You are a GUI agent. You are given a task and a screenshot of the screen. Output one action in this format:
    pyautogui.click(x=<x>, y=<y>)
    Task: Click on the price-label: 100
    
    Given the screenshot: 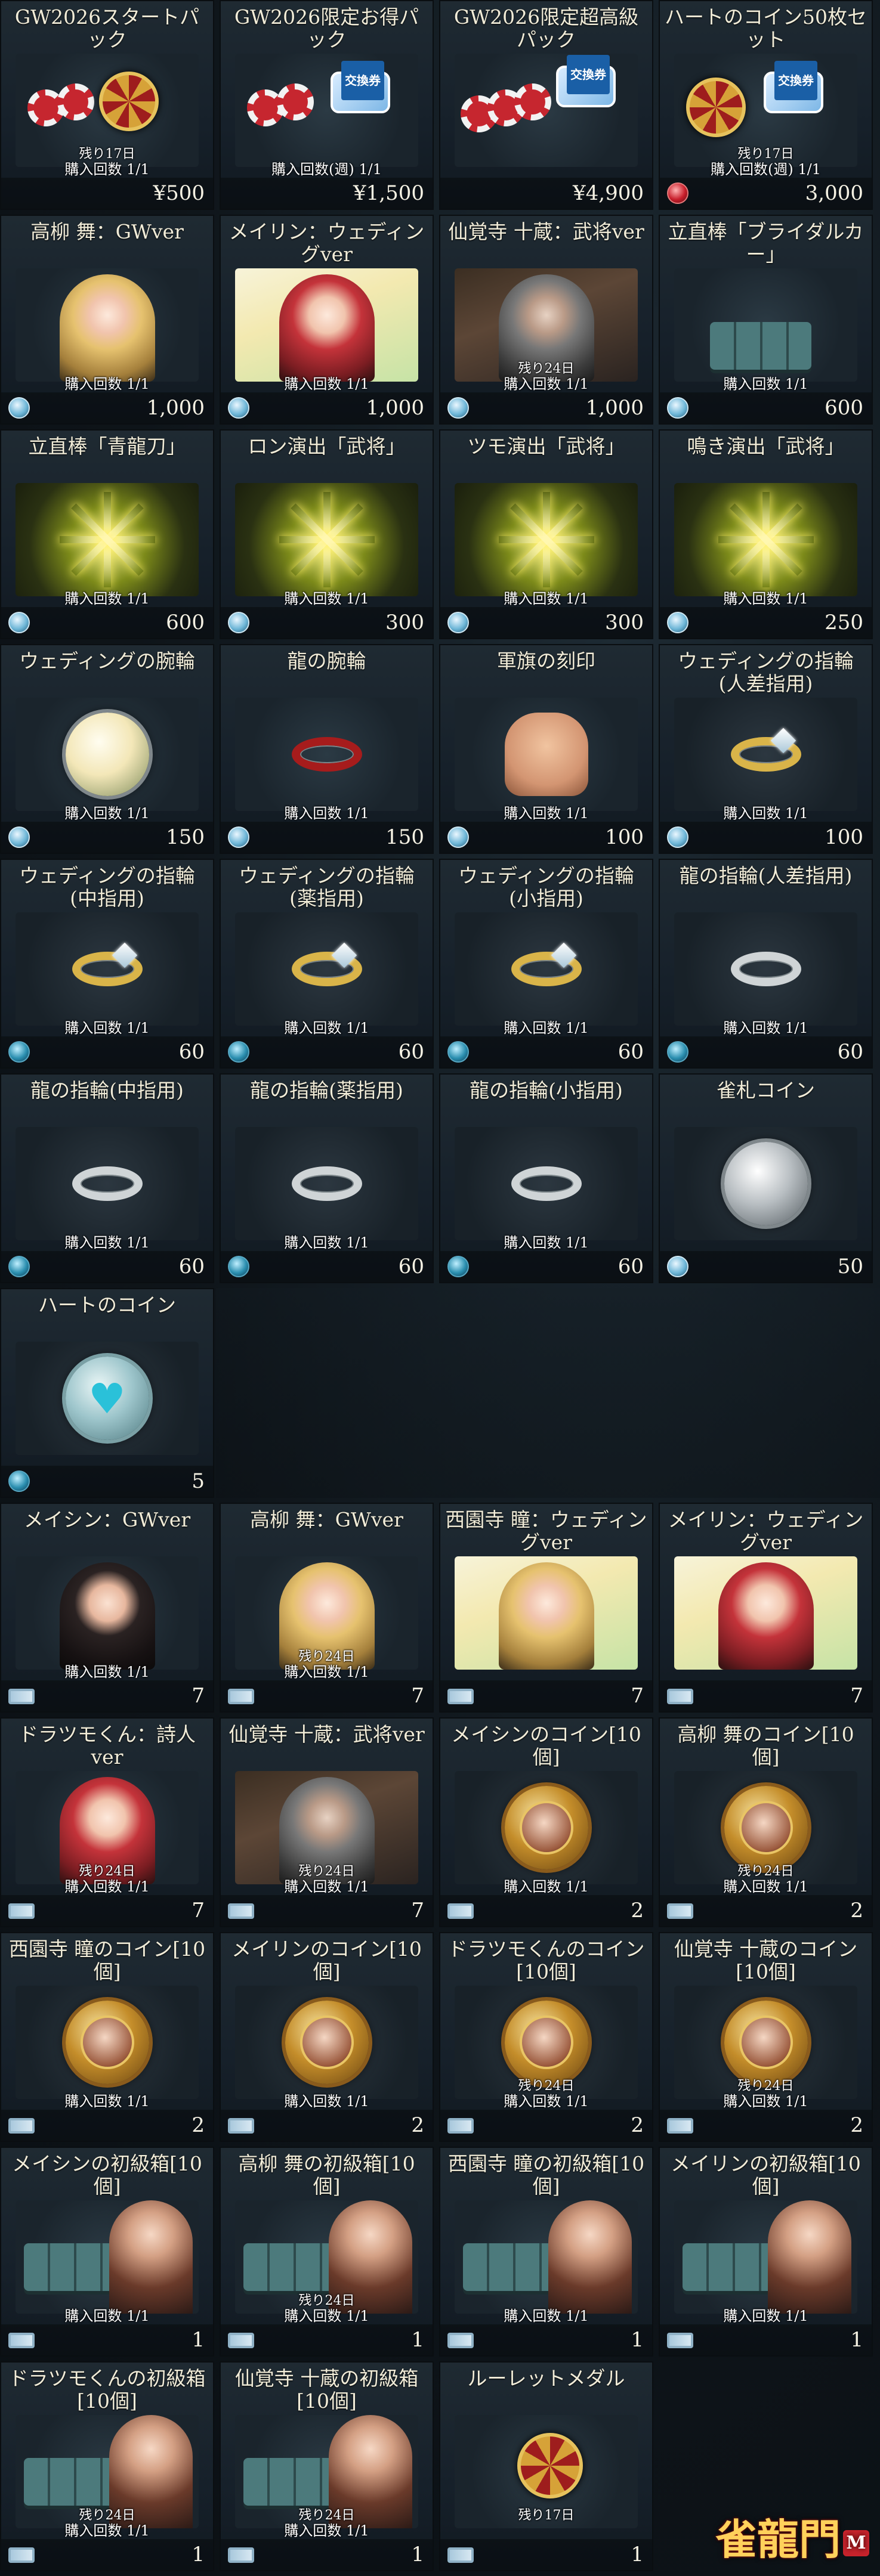 What is the action you would take?
    pyautogui.click(x=624, y=837)
    